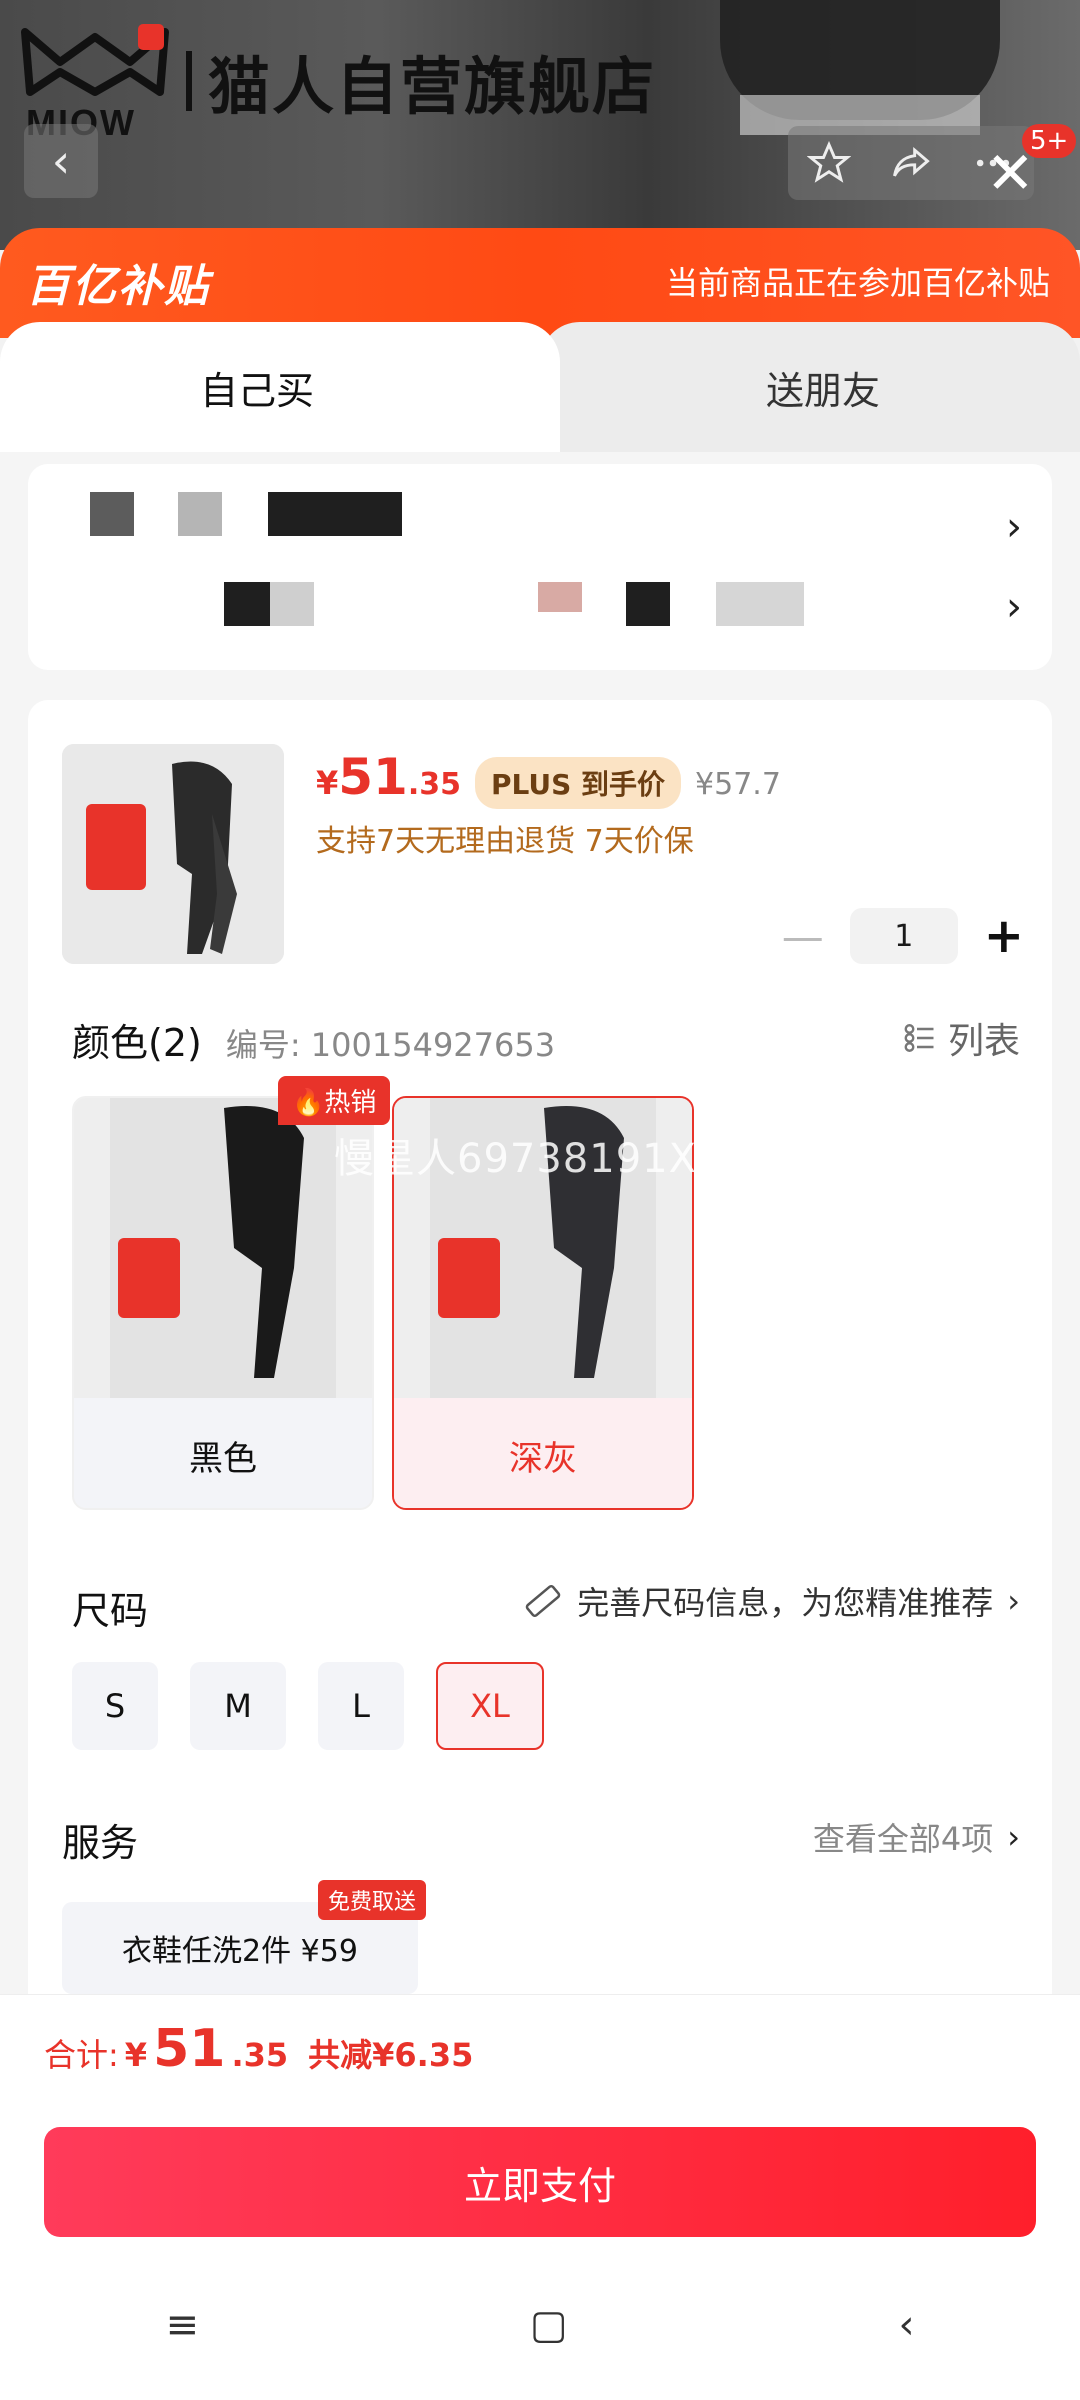 The image size is (1080, 2400). What do you see at coordinates (257, 391) in the screenshot?
I see `tab-label: 自己买` at bounding box center [257, 391].